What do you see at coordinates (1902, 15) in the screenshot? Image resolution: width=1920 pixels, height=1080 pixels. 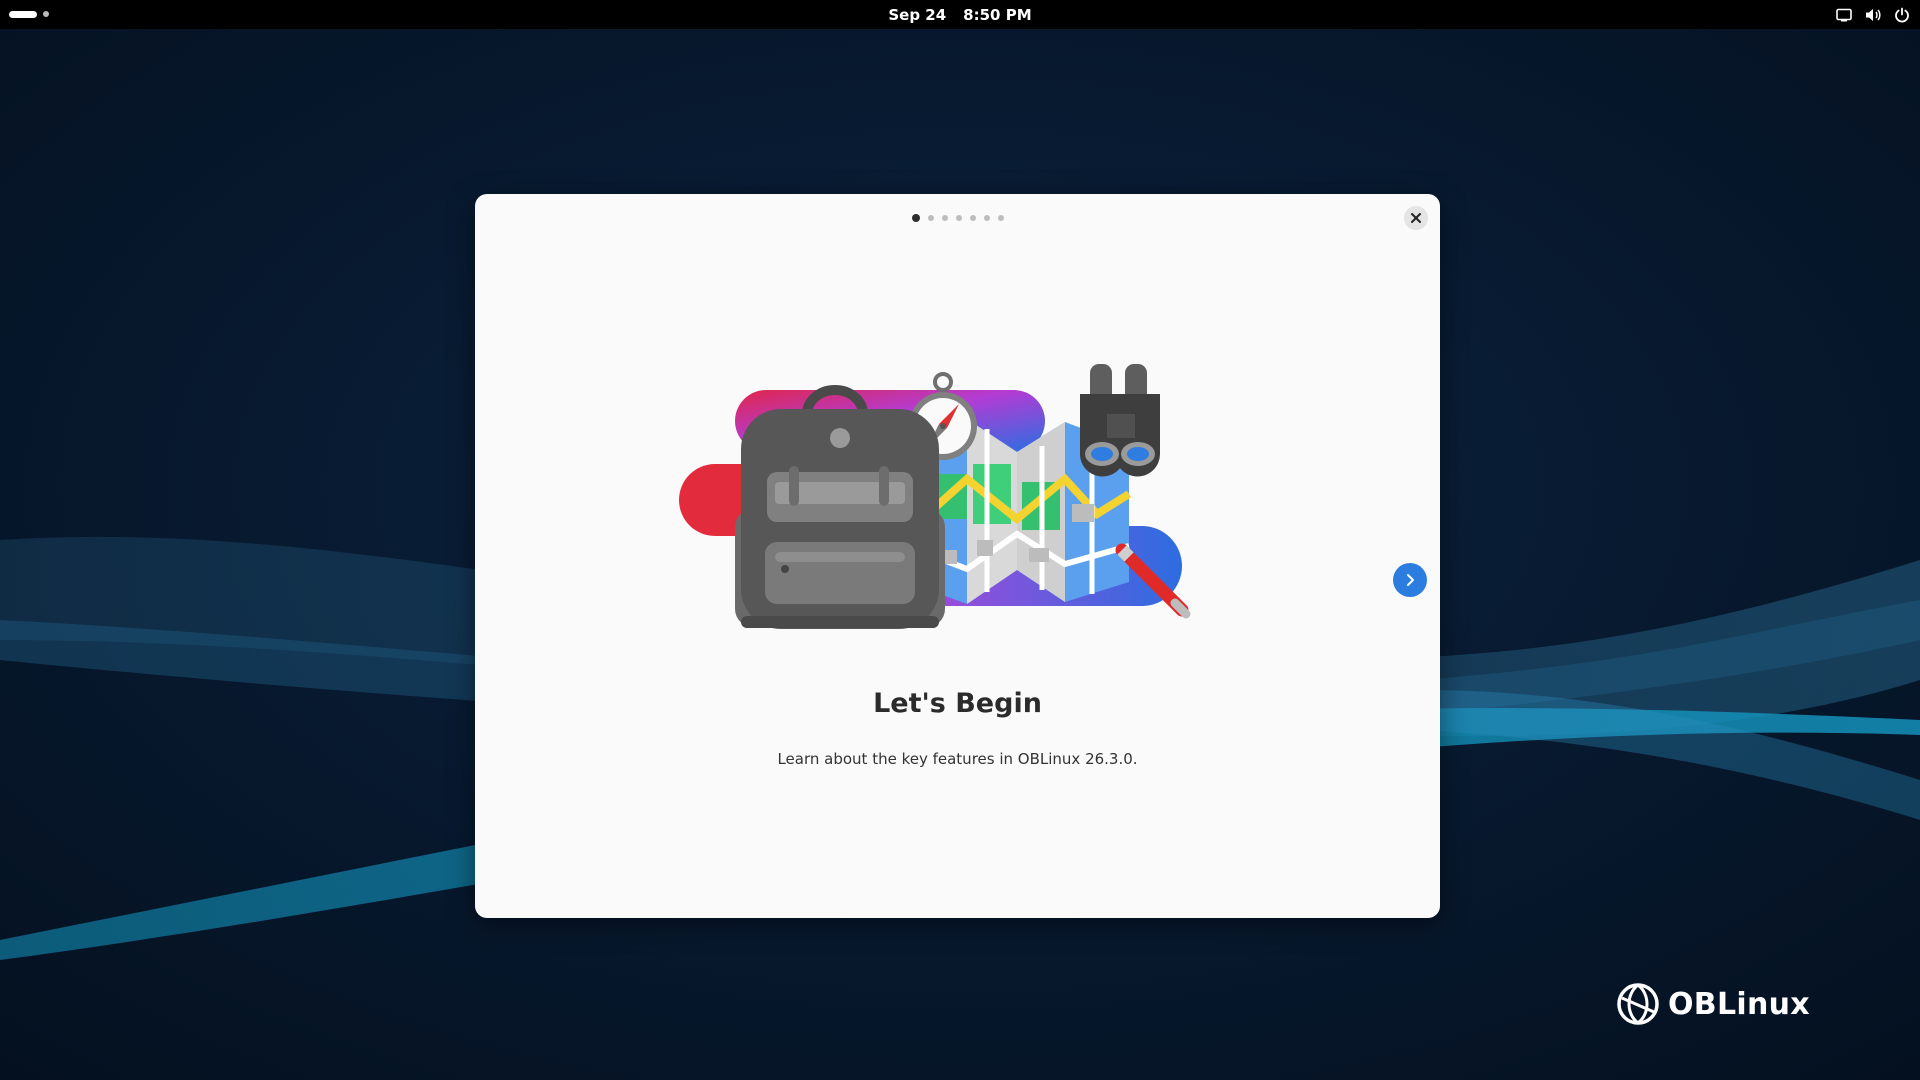 I see `power-icon` at bounding box center [1902, 15].